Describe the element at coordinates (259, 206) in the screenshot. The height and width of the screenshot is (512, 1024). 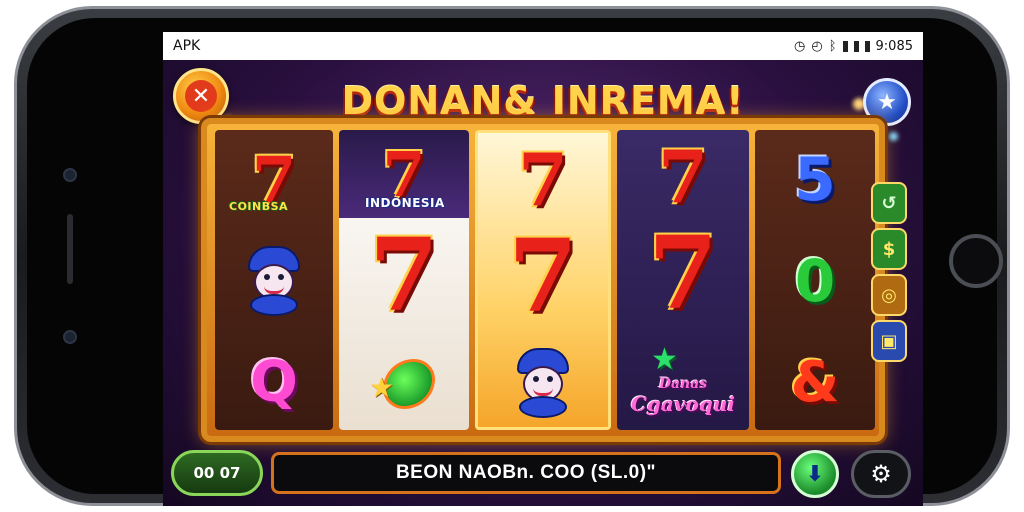
I see `symbol-label: COINBSA` at that location.